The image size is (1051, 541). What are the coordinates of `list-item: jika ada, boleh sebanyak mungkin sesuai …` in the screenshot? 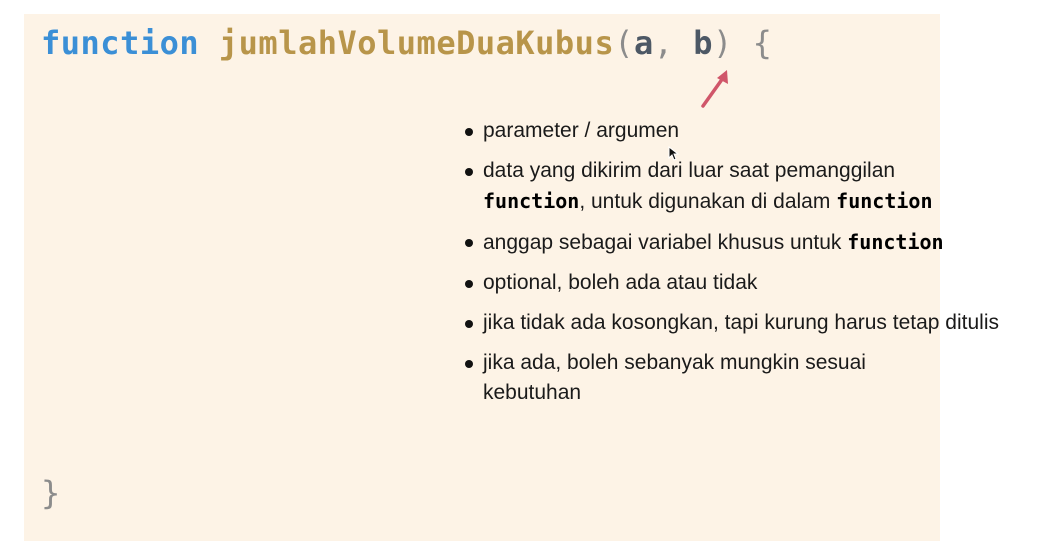 It's located at (687, 378).